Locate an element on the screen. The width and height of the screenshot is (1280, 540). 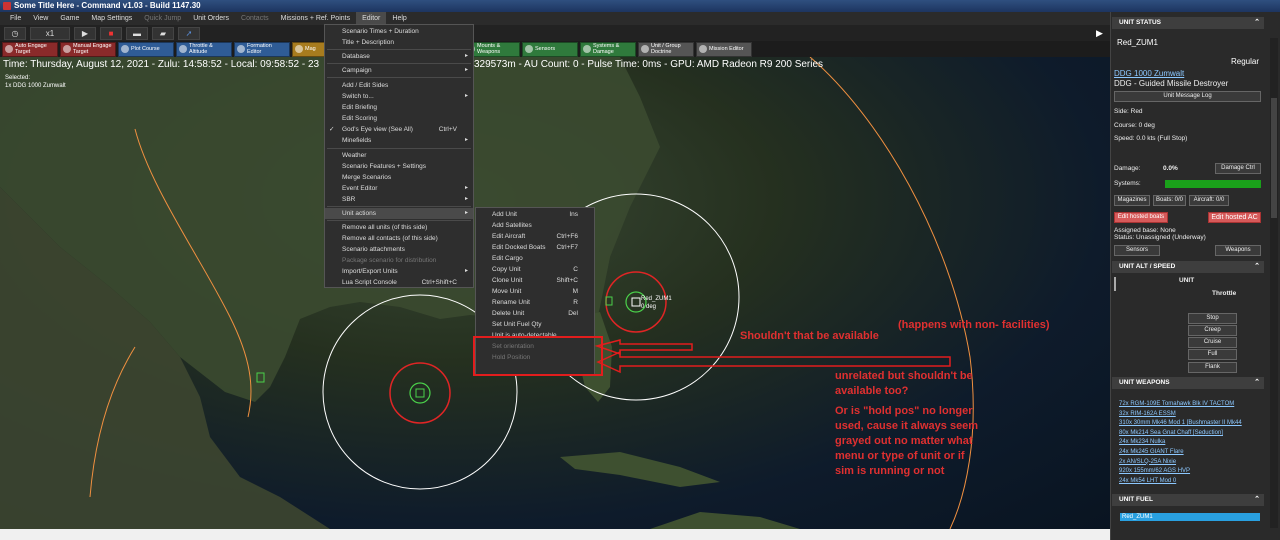
weapon-item: 72x RGM-109E Tomahawk Blk IV TACTOM is located at coordinates (1189, 405).